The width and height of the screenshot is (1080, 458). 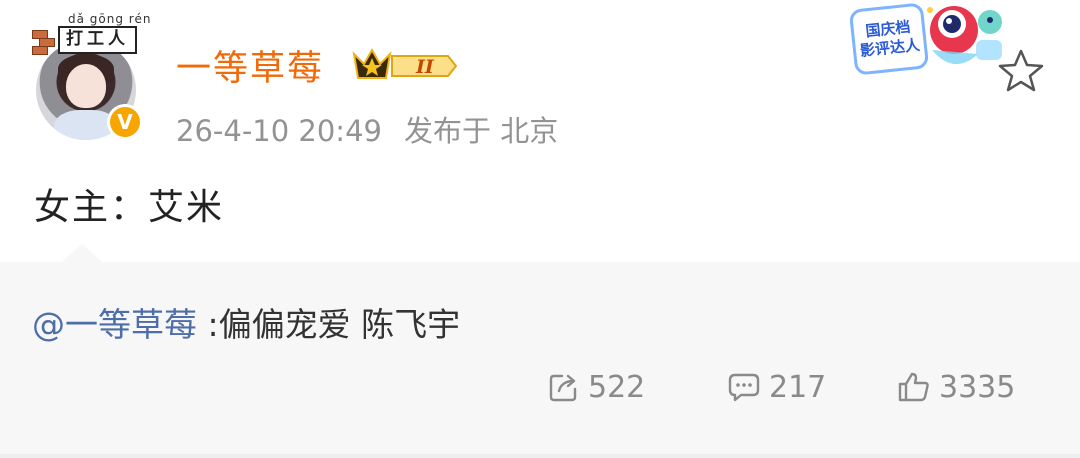 I want to click on timestamp: 26-4-10 20:49, so click(x=279, y=131).